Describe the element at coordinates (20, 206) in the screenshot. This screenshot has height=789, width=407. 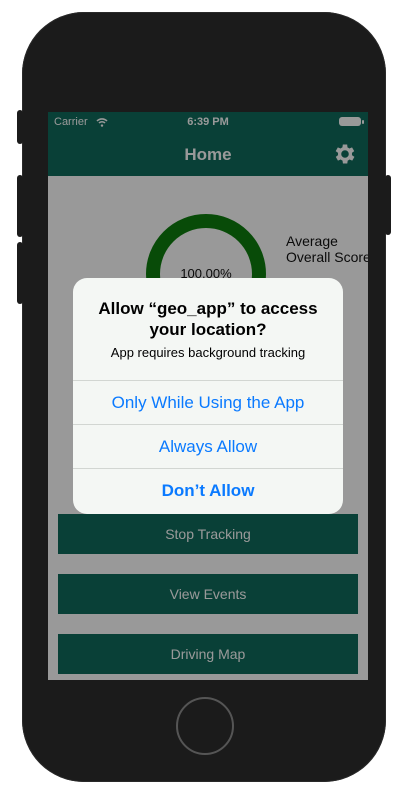
I see `volume-up-button` at that location.